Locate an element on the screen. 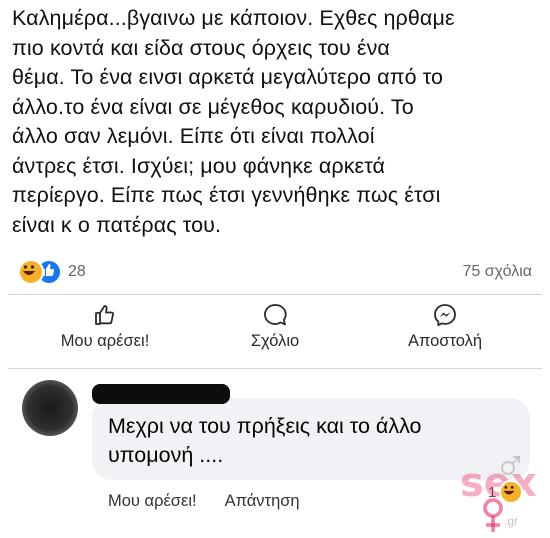 Image resolution: width=550 pixels, height=538 pixels. comment-icon is located at coordinates (275, 315).